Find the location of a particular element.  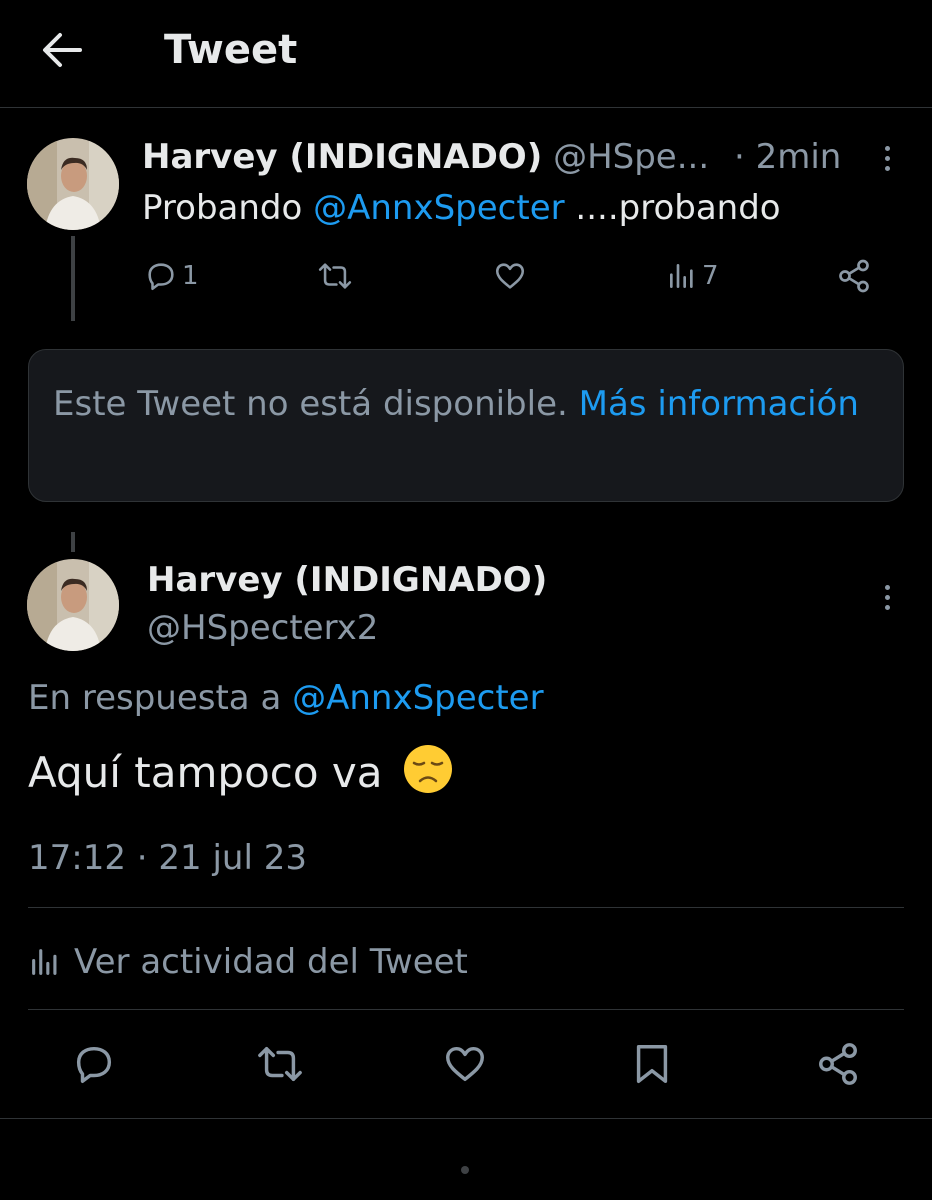

tweet-text-suffix: ....probando is located at coordinates (672, 208).